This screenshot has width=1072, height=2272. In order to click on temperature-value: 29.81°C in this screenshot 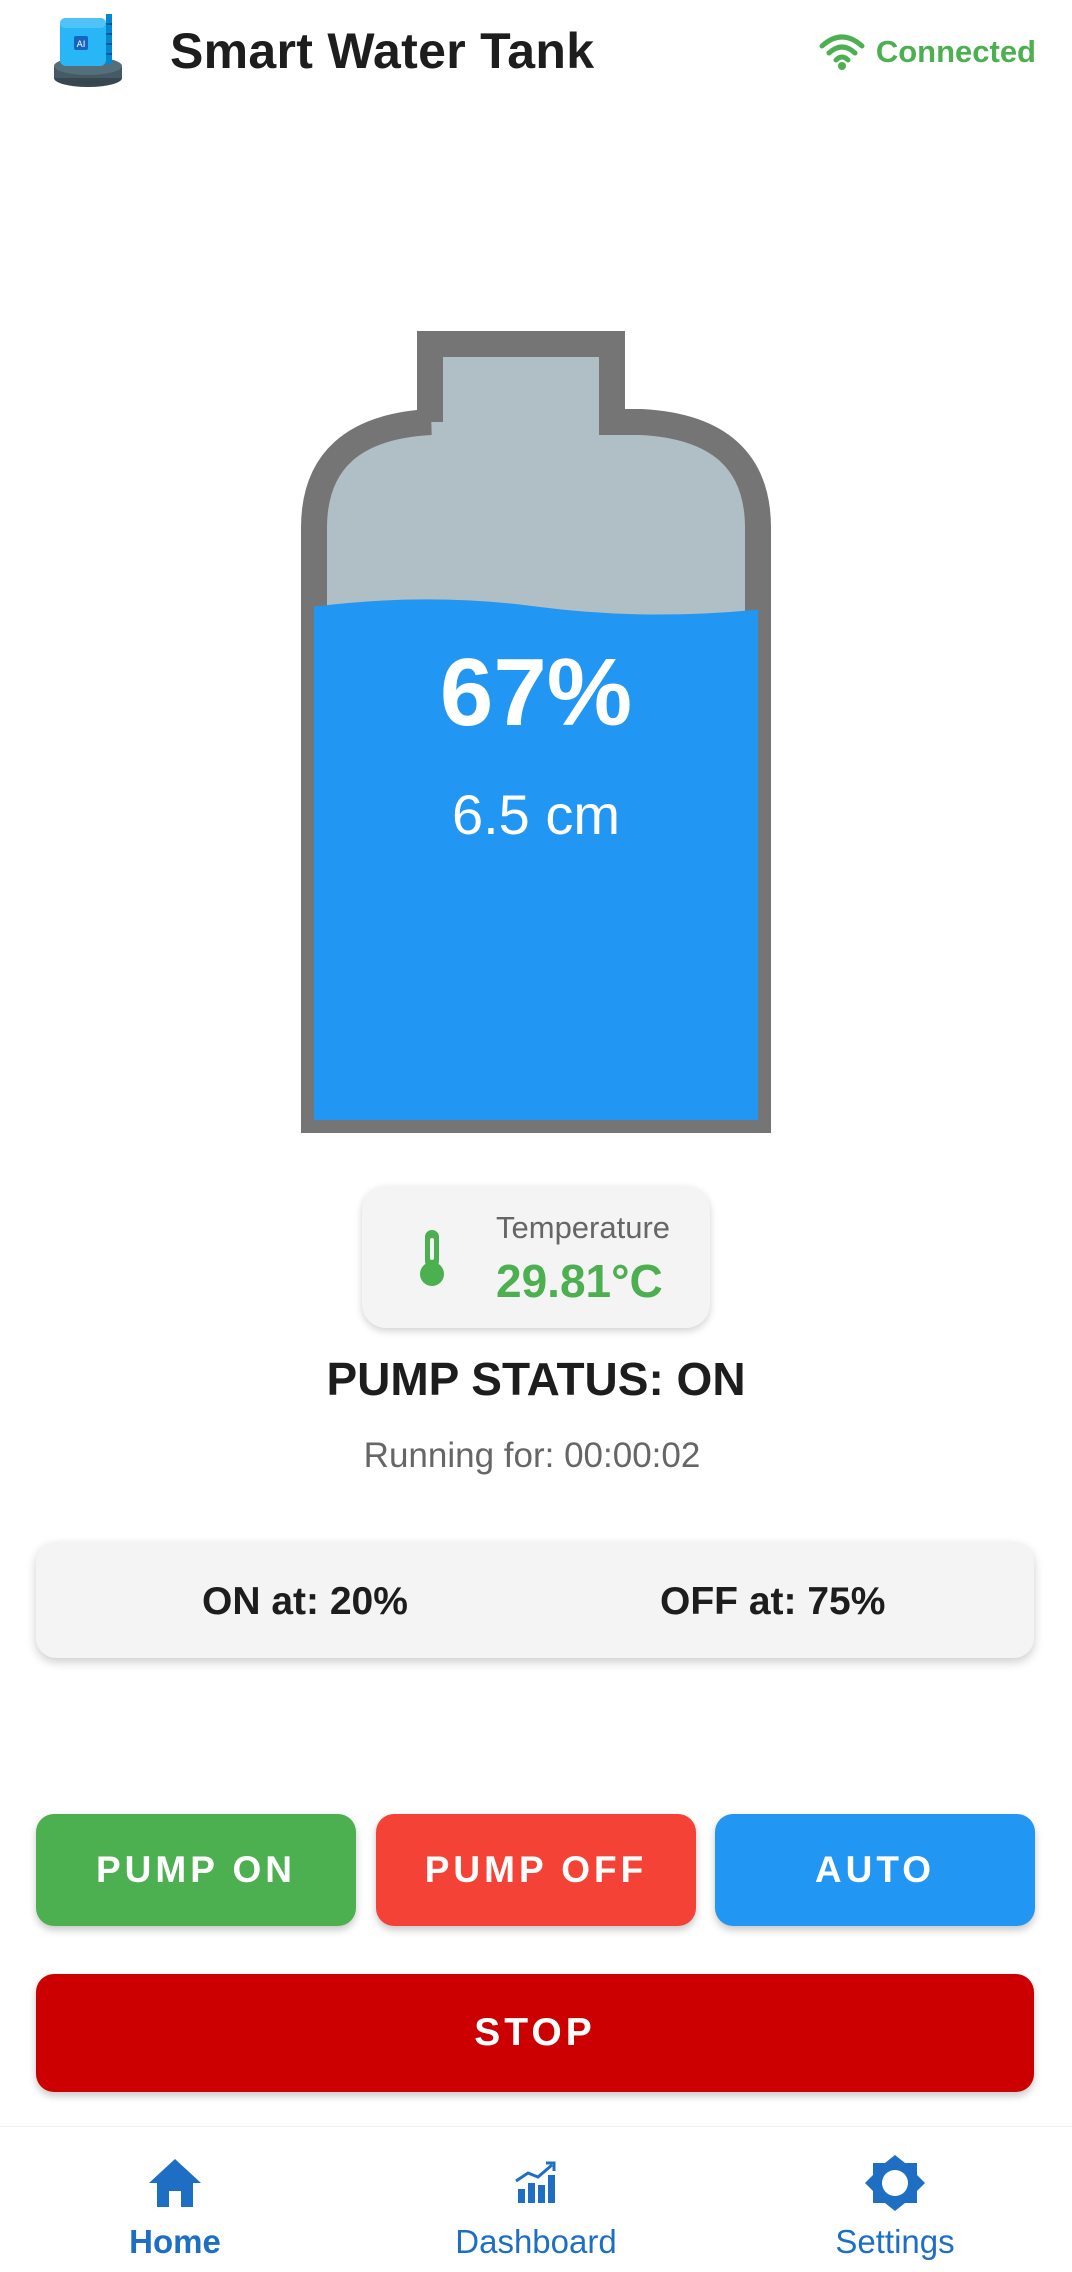, I will do `click(579, 1281)`.